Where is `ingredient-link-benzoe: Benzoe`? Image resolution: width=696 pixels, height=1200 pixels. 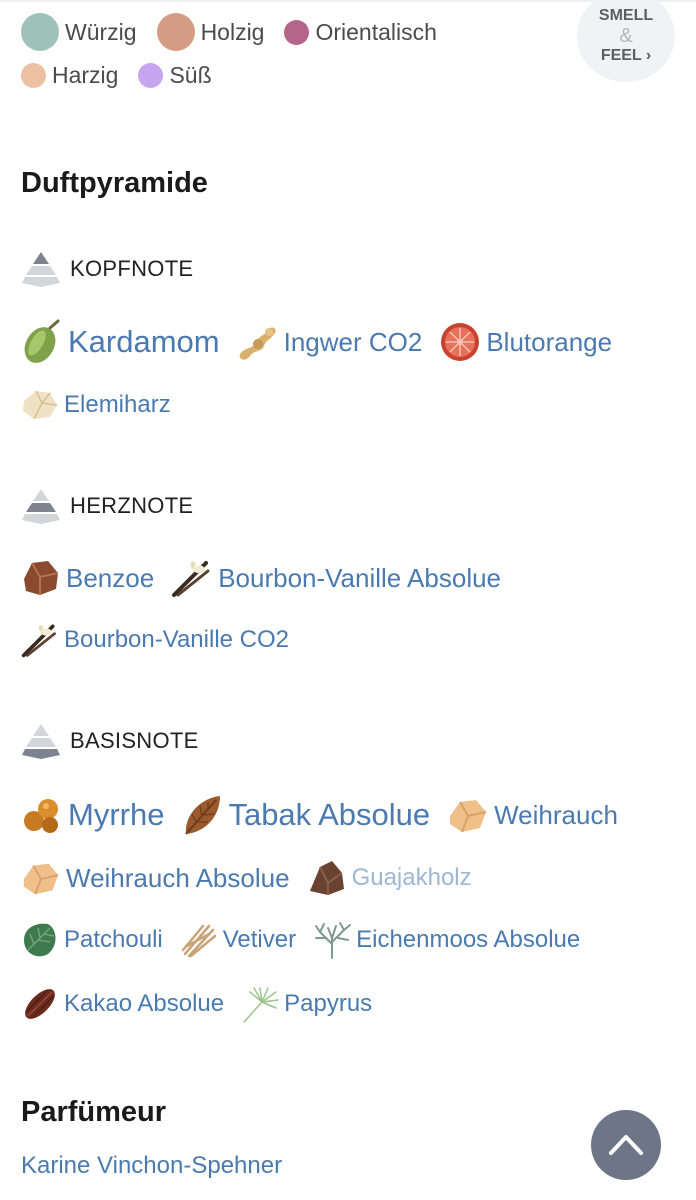 ingredient-link-benzoe: Benzoe is located at coordinates (87, 578).